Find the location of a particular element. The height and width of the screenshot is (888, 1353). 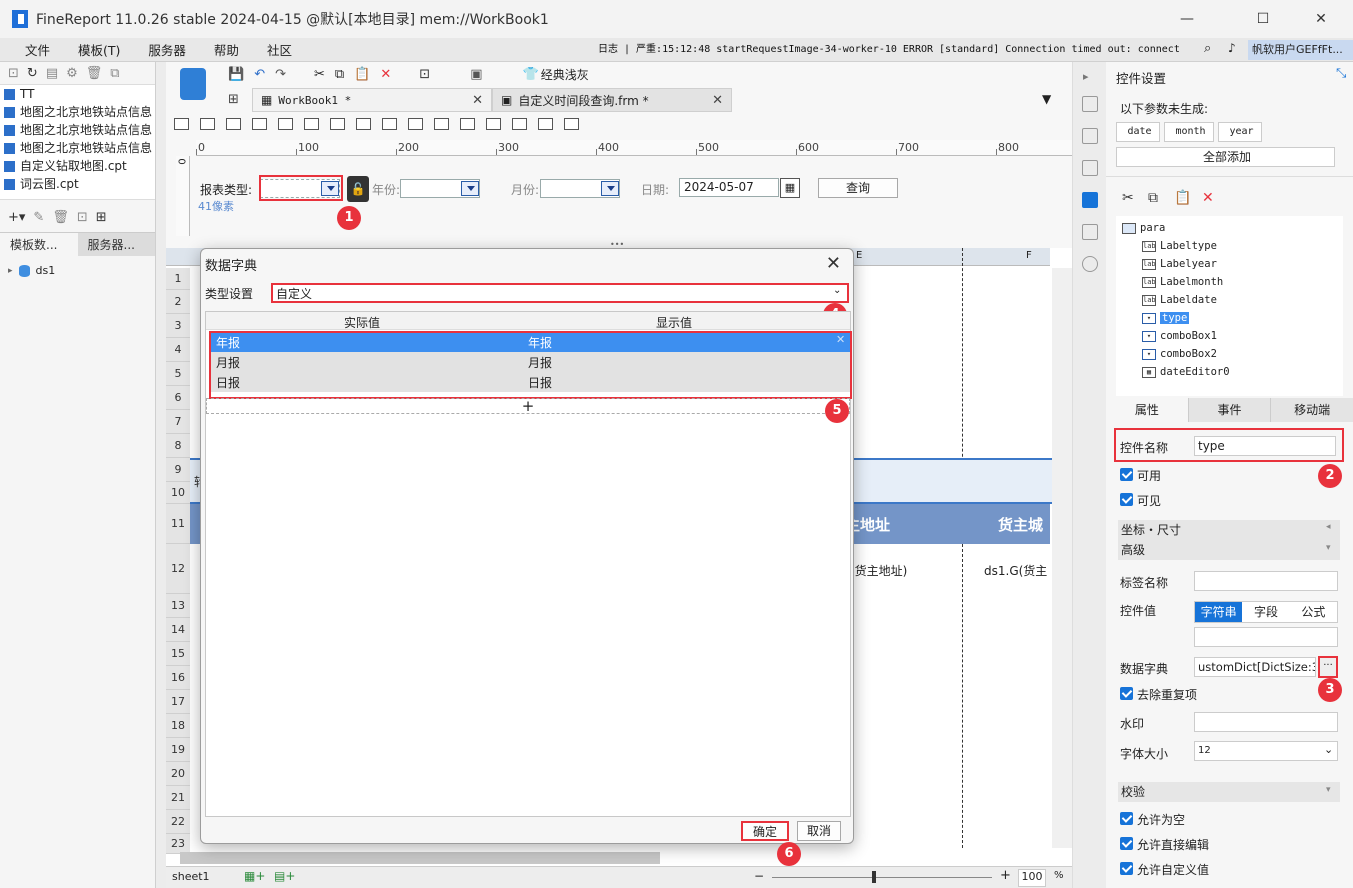

tab-custom-period: ▣ 自定义时间段查询.frm * ✕ is located at coordinates (612, 100).